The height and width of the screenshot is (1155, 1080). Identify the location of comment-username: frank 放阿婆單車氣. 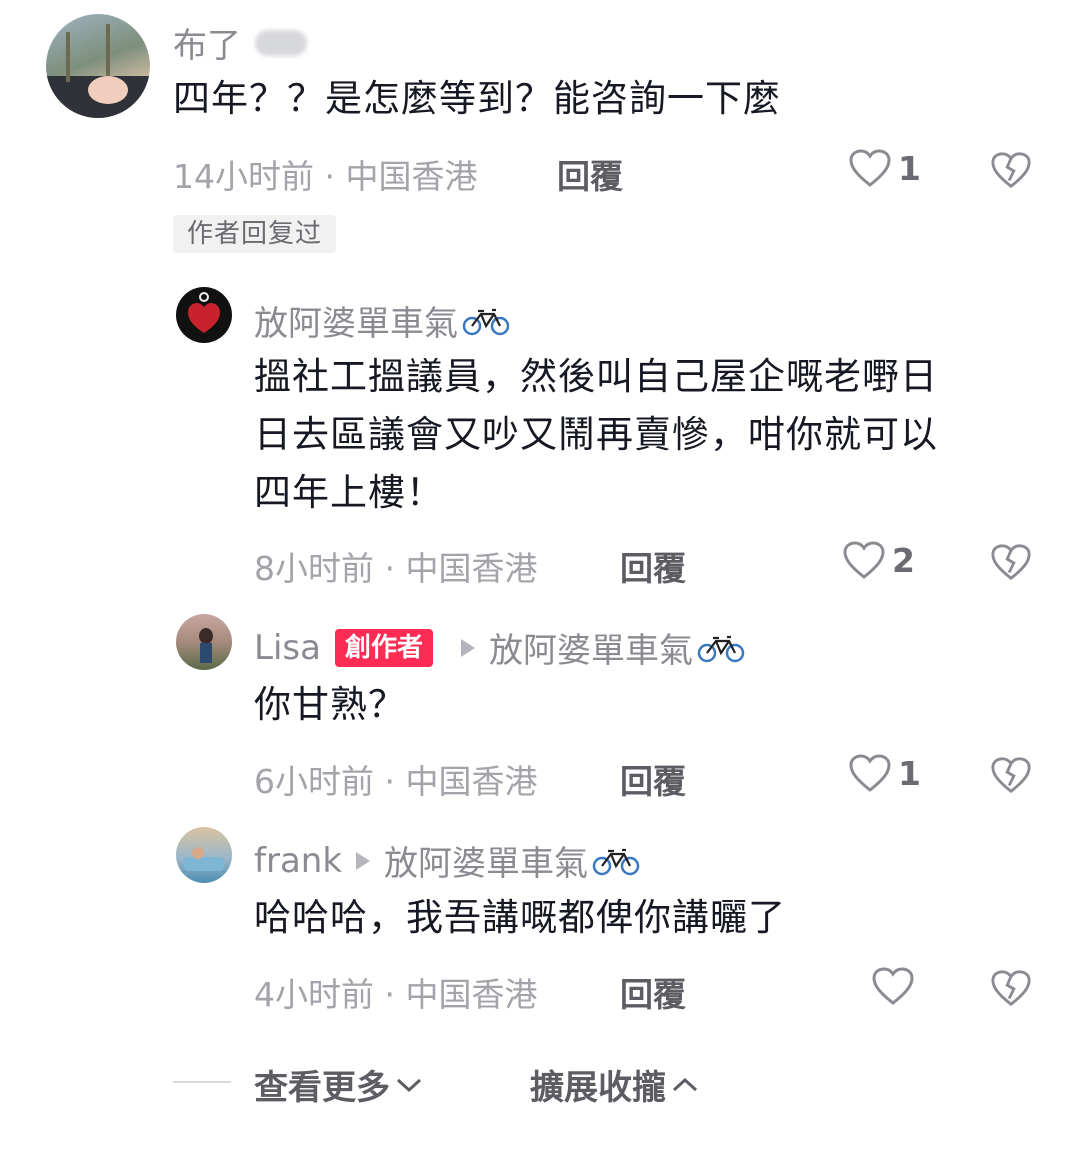
(447, 860).